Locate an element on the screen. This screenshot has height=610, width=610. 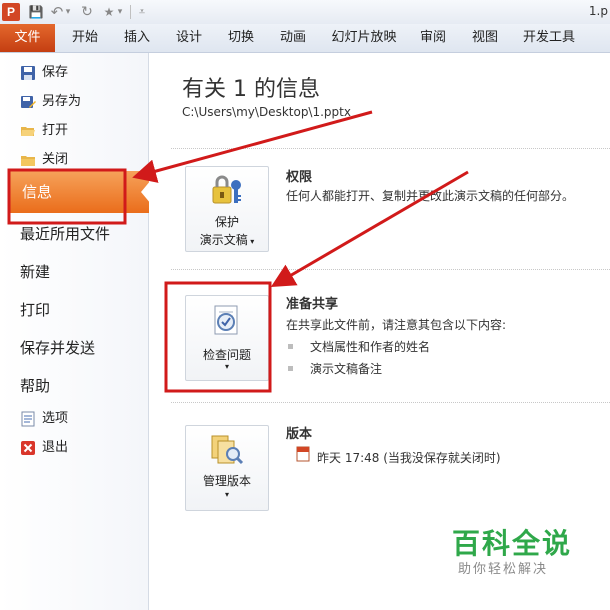
list-item: 文档属性和作者的姓名 is located at coordinates (370, 347).